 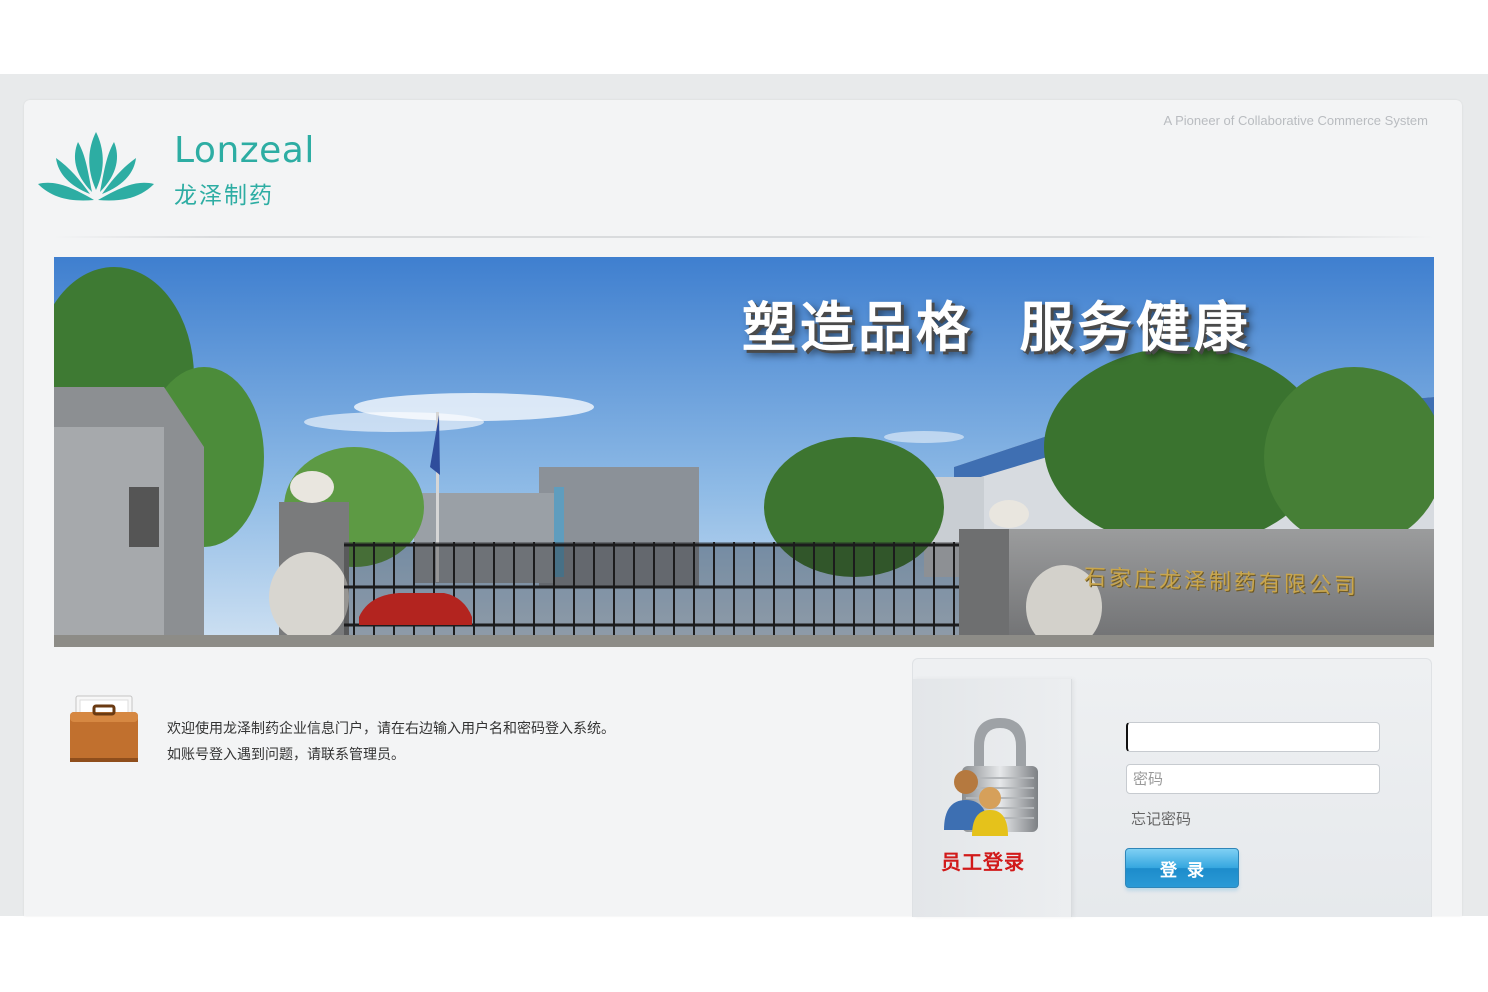 What do you see at coordinates (983, 862) in the screenshot?
I see `login-title: 员工登录` at bounding box center [983, 862].